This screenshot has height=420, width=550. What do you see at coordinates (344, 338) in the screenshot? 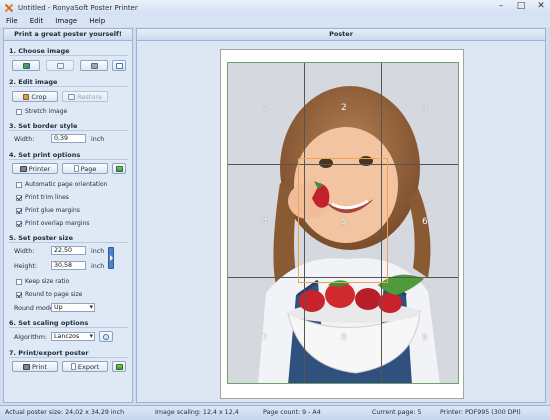
I see `page-number: 8` at bounding box center [344, 338].